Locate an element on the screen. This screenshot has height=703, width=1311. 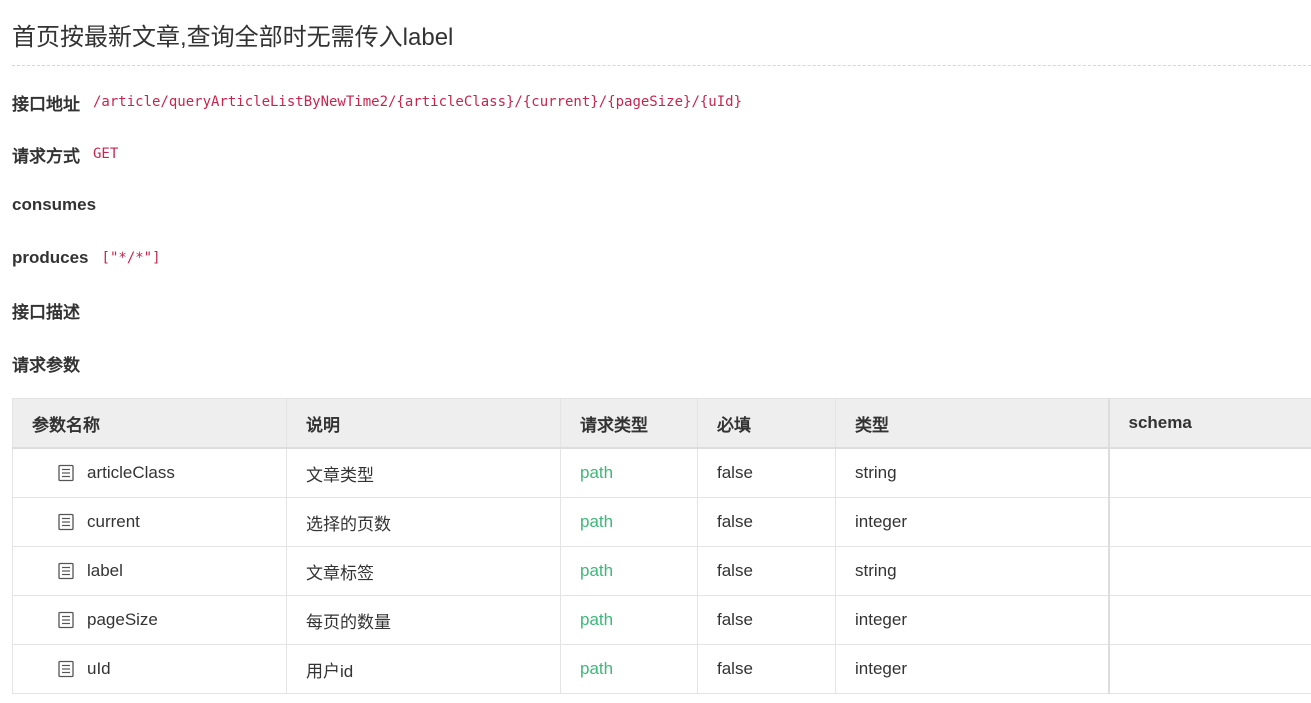
field-description: 接口描述 is located at coordinates (52, 310).